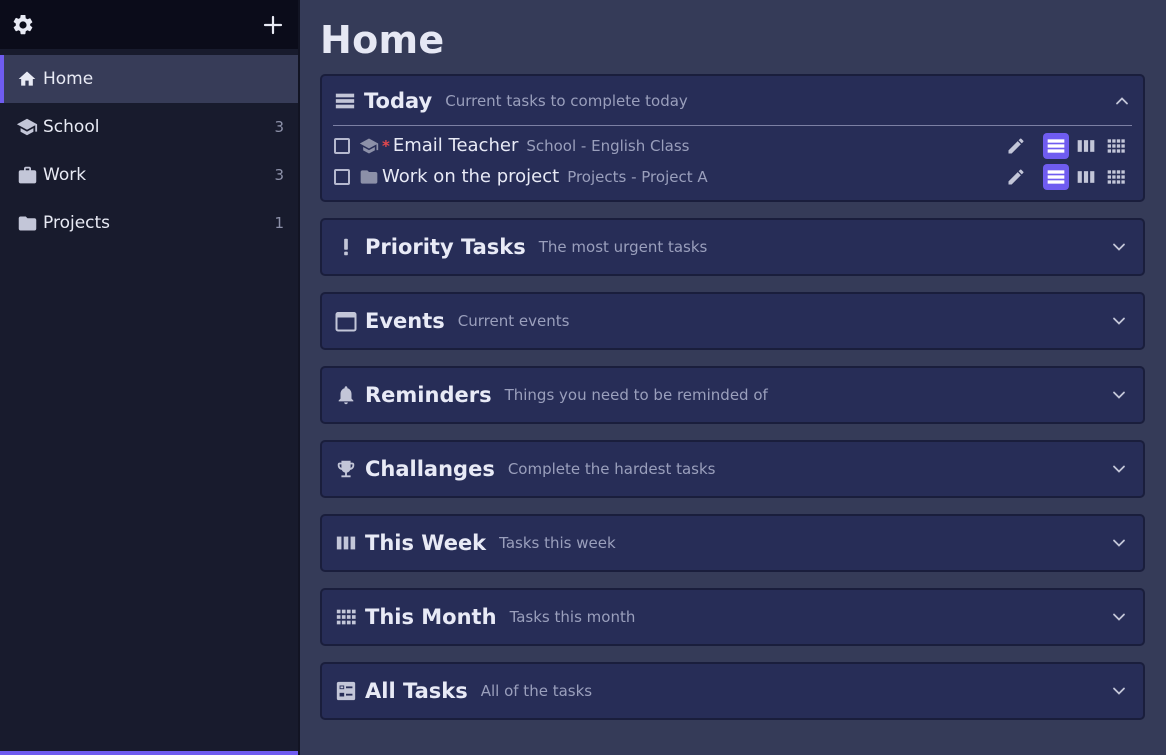 This screenshot has width=1166, height=755. I want to click on sidebar-item-work: Work 3, so click(149, 175).